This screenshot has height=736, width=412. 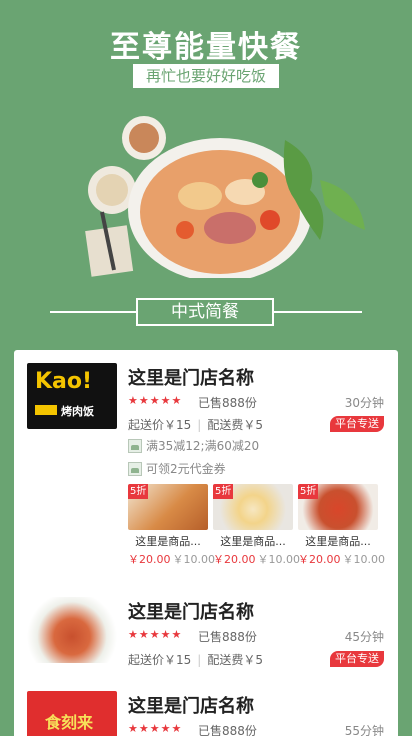 I want to click on section-title: 中式简餐, so click(x=205, y=312).